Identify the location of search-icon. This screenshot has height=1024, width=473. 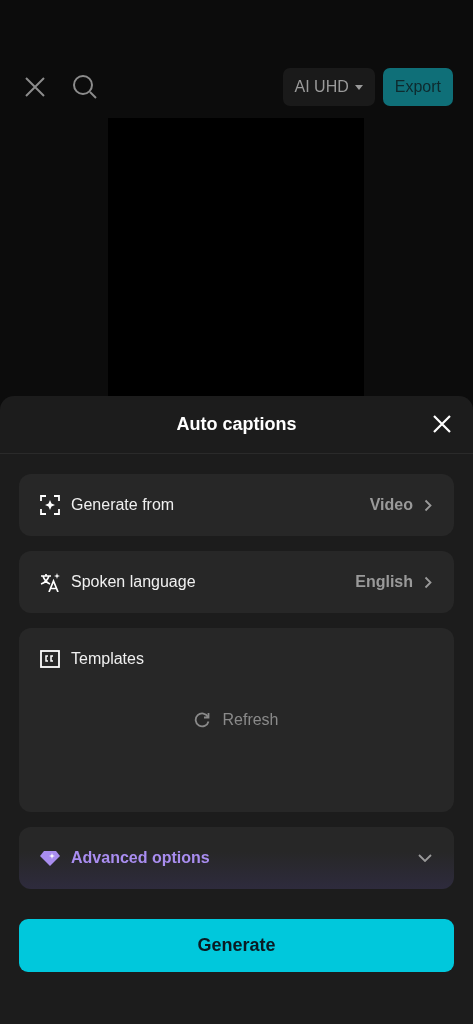
(85, 87).